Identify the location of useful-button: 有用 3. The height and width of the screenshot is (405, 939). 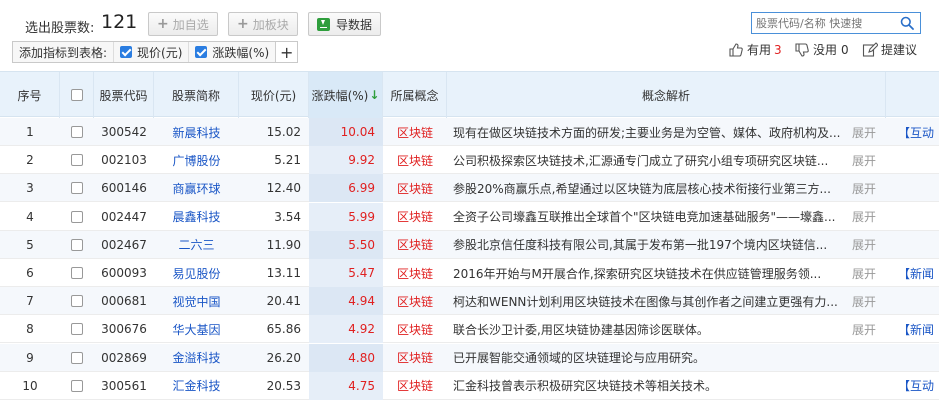
(755, 49).